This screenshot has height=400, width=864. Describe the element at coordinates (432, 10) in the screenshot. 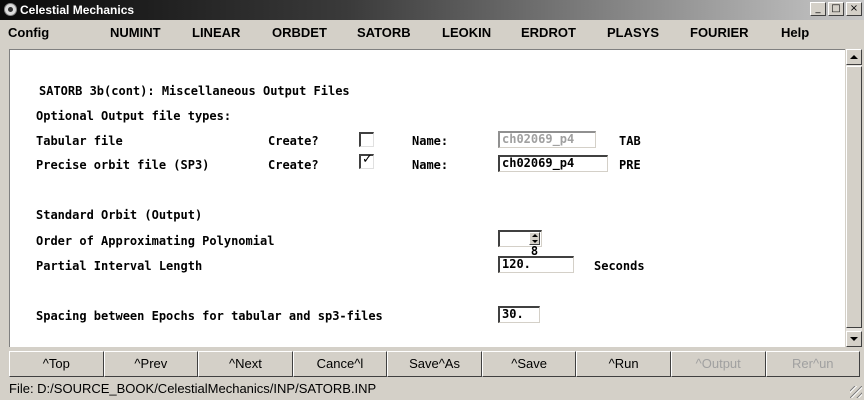

I see `title-bar: Celestial Mechanics _ □ ×` at that location.